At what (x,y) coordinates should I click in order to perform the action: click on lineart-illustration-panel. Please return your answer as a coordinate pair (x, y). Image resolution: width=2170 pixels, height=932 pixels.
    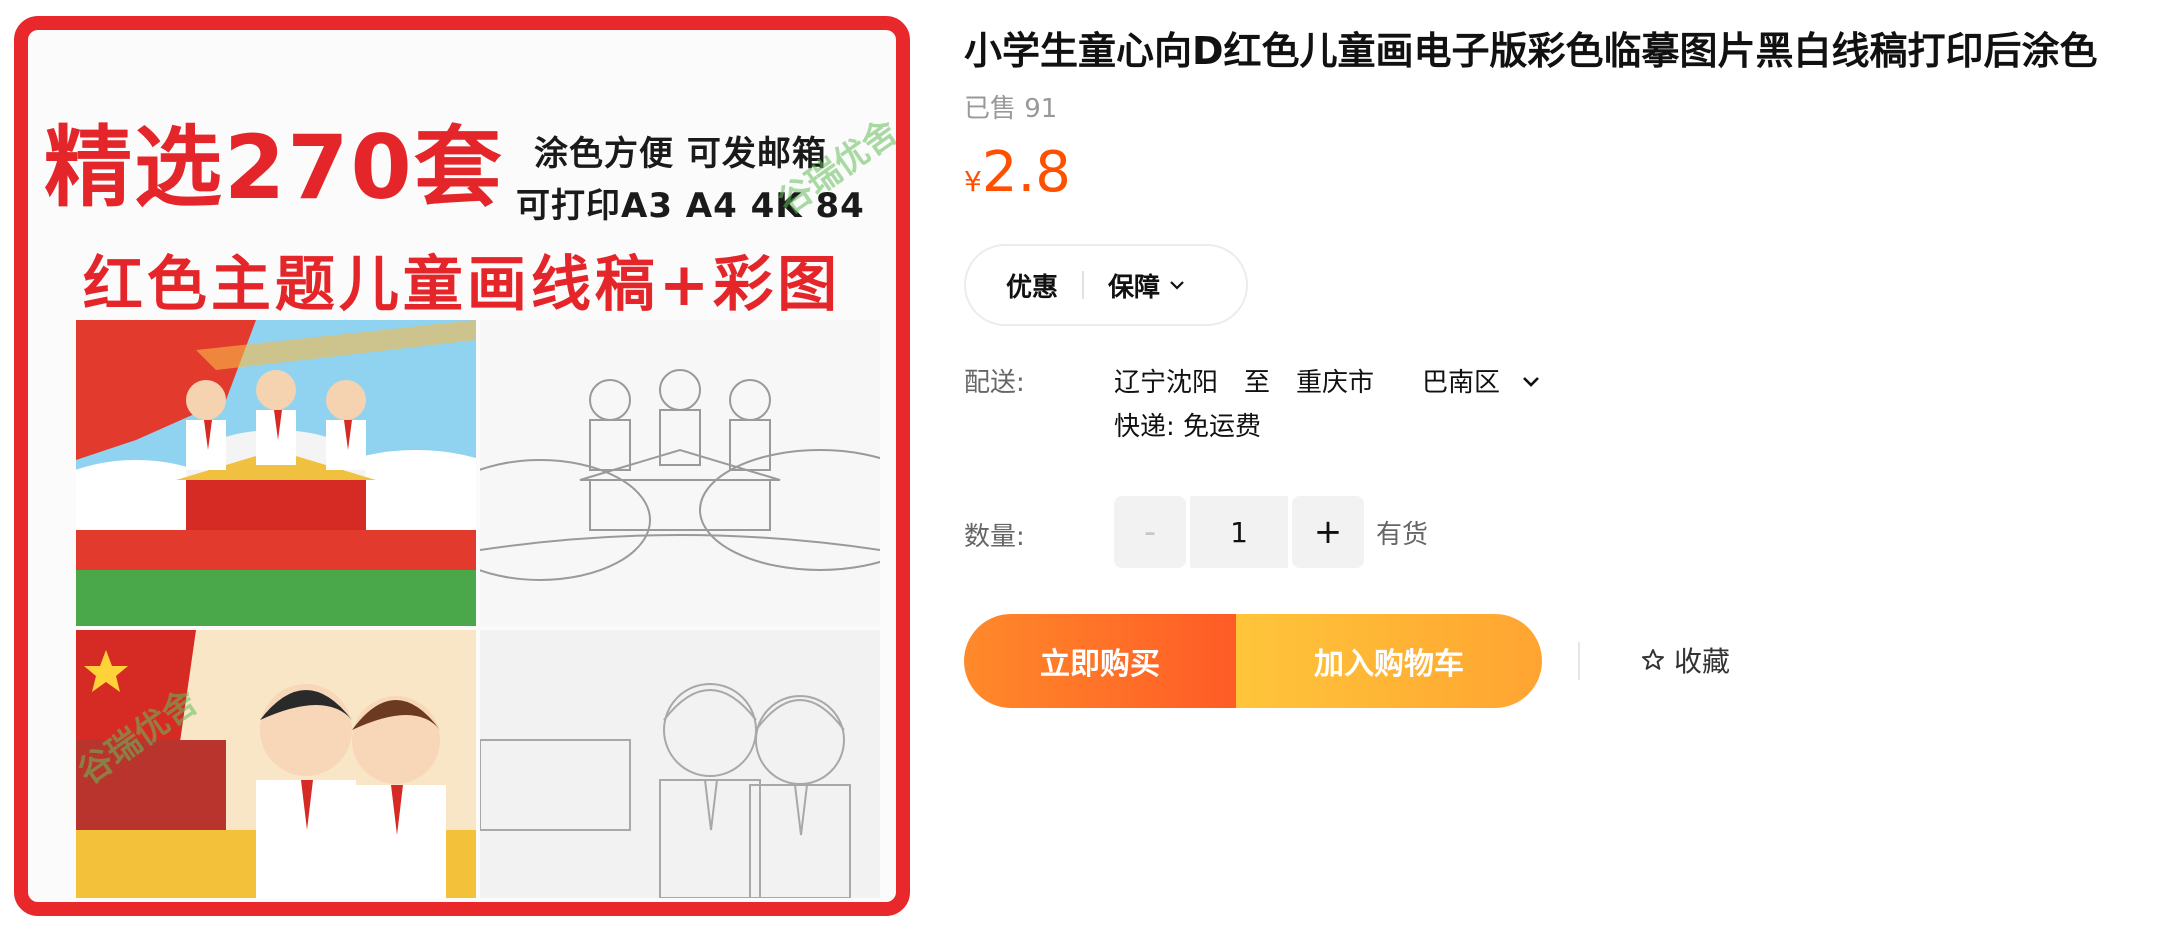
    Looking at the image, I should click on (680, 473).